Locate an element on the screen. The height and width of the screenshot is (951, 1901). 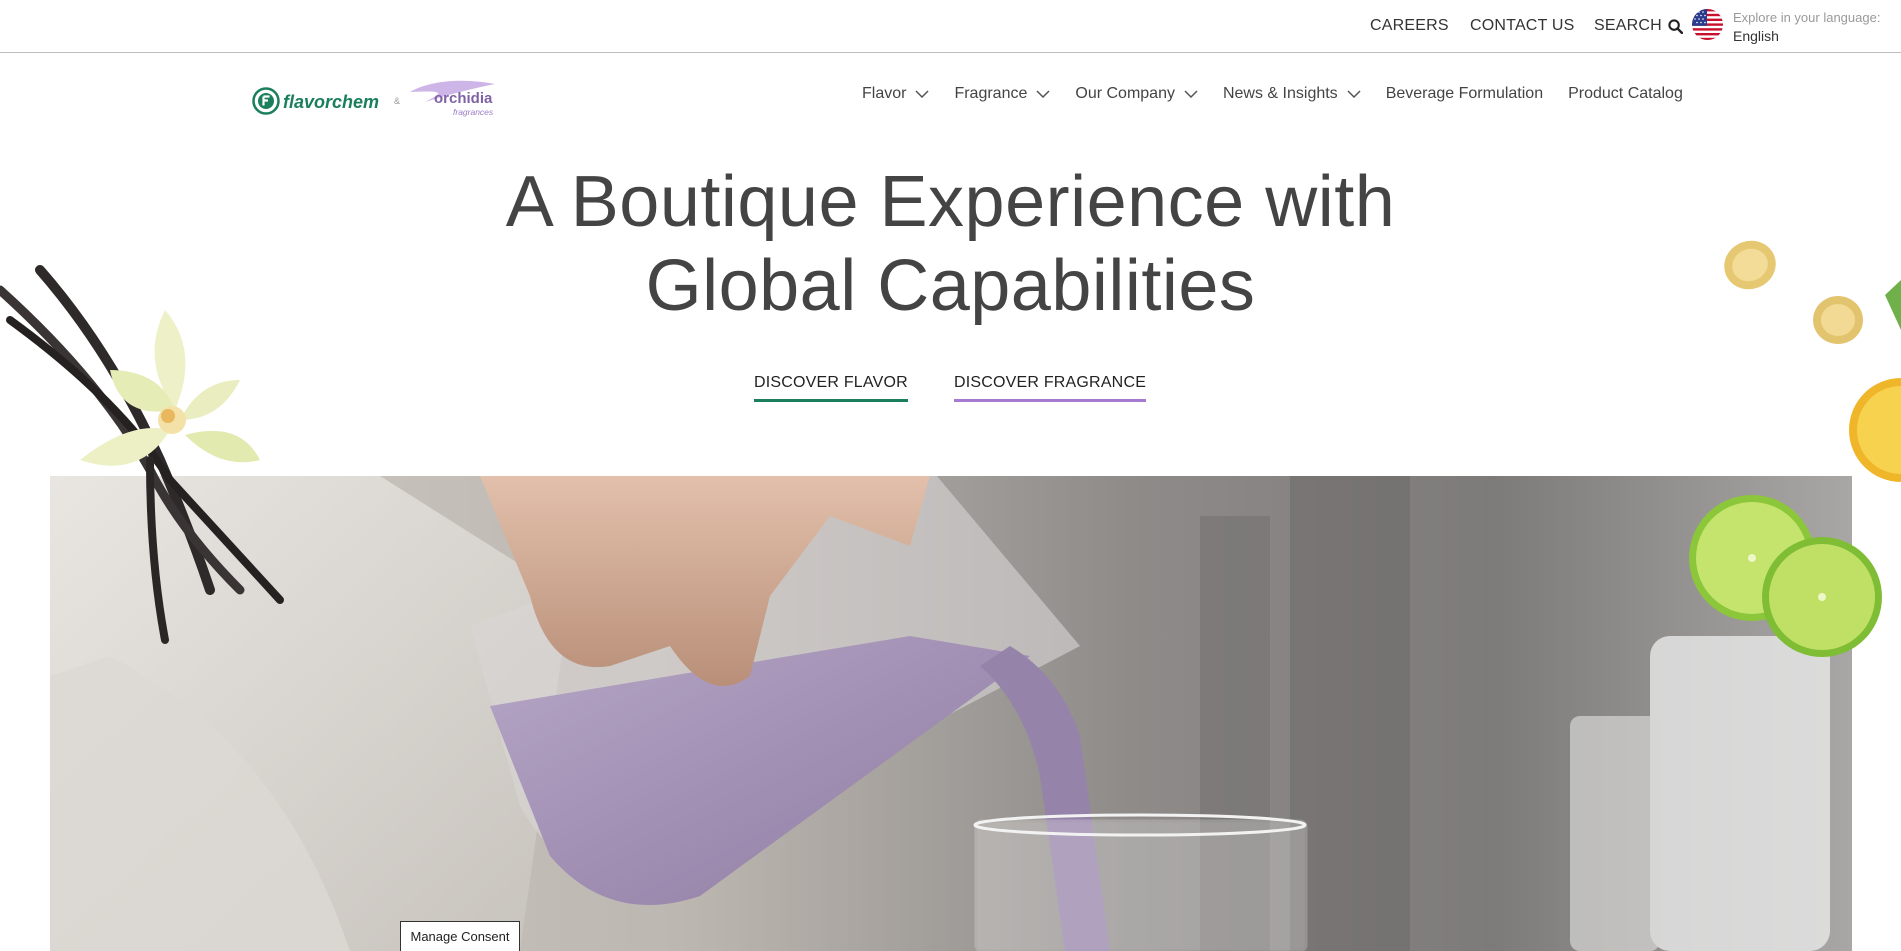
site-logo: flavorchem & orchidia fragrances is located at coordinates (377, 97).